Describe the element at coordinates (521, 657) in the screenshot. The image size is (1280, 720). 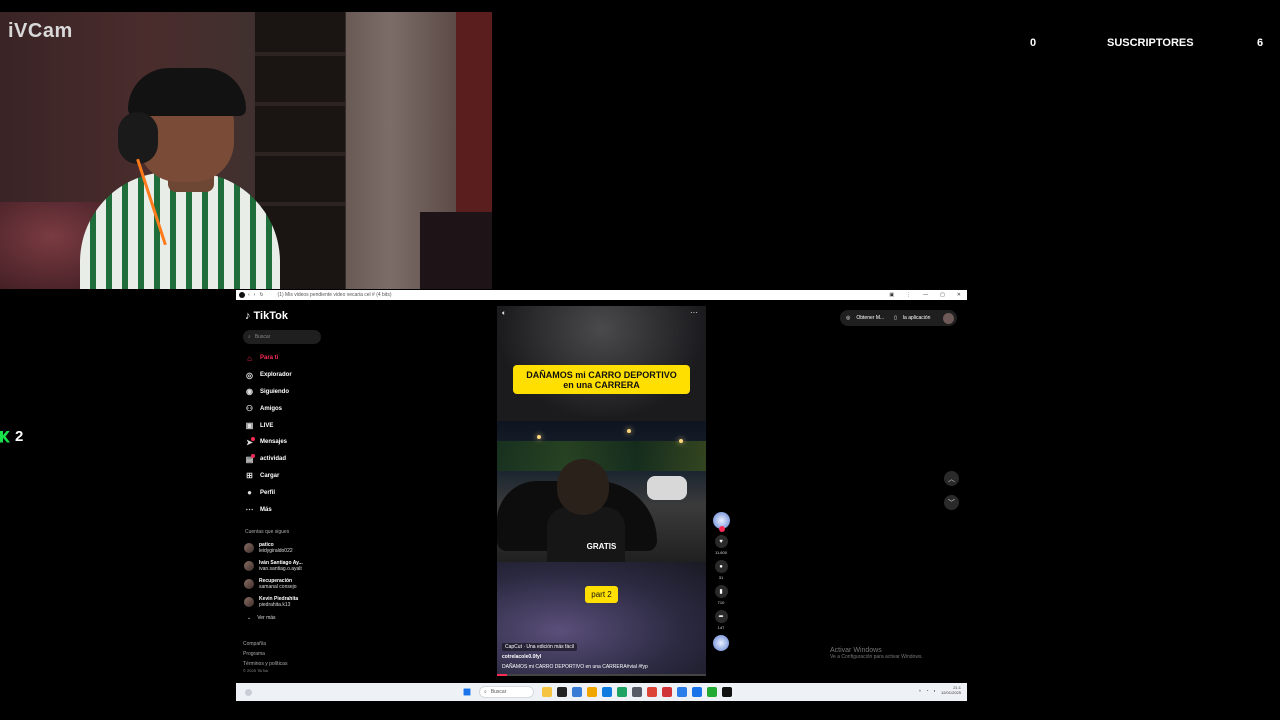
I see `video-author: cotrelacole0.0fyl` at that location.